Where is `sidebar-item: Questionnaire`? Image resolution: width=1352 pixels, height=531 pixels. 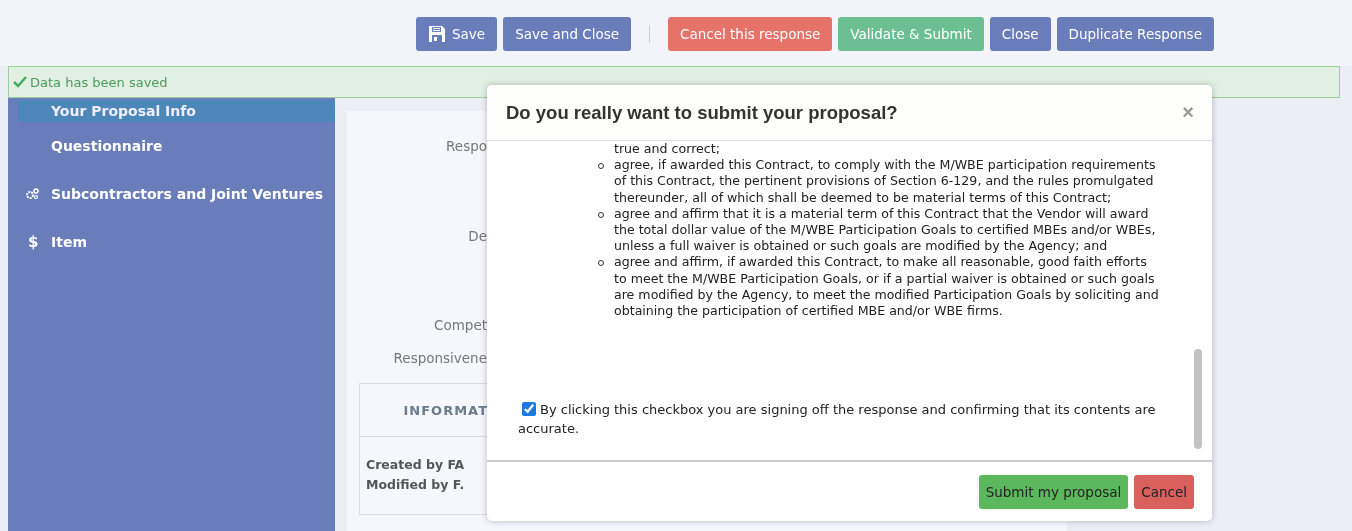
sidebar-item: Questionnaire is located at coordinates (171, 146).